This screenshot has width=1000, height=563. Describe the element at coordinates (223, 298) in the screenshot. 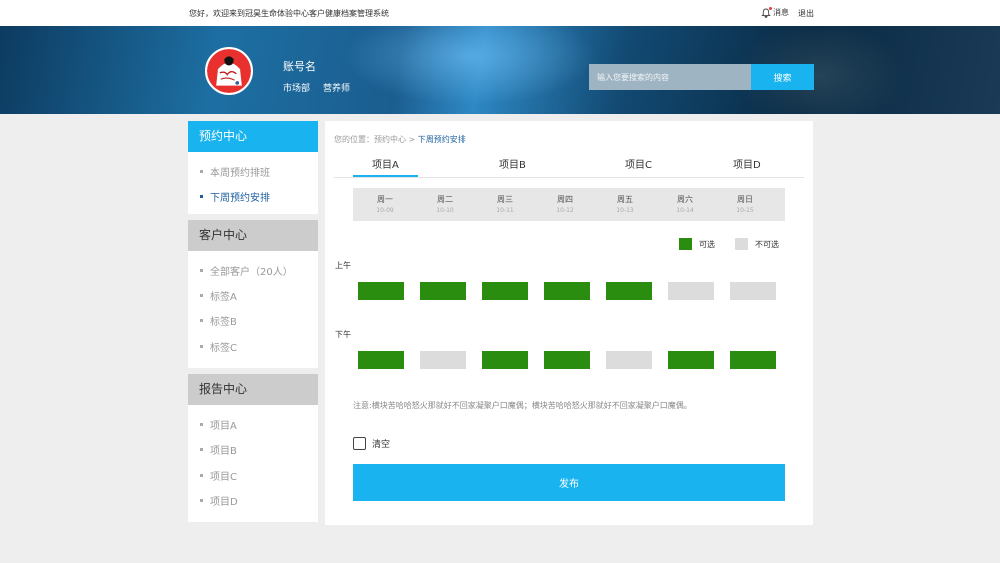

I see `sidebar-item-label: 标签A` at that location.